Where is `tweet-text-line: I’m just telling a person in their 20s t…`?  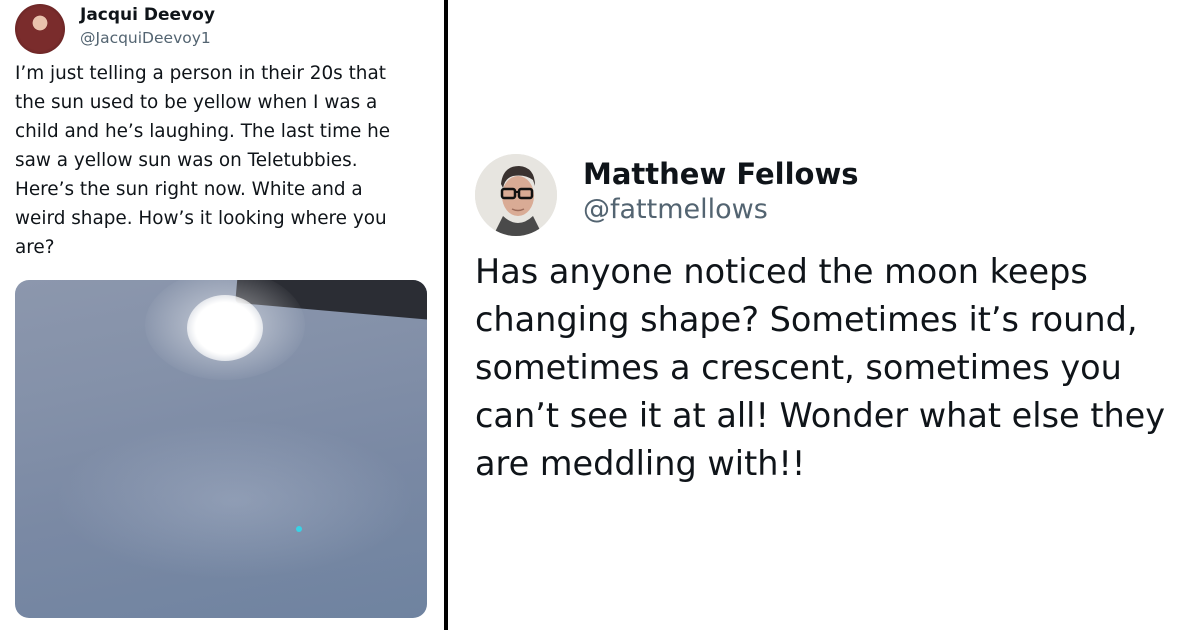
tweet-text-line: I’m just telling a person in their 20s t… is located at coordinates (200, 73).